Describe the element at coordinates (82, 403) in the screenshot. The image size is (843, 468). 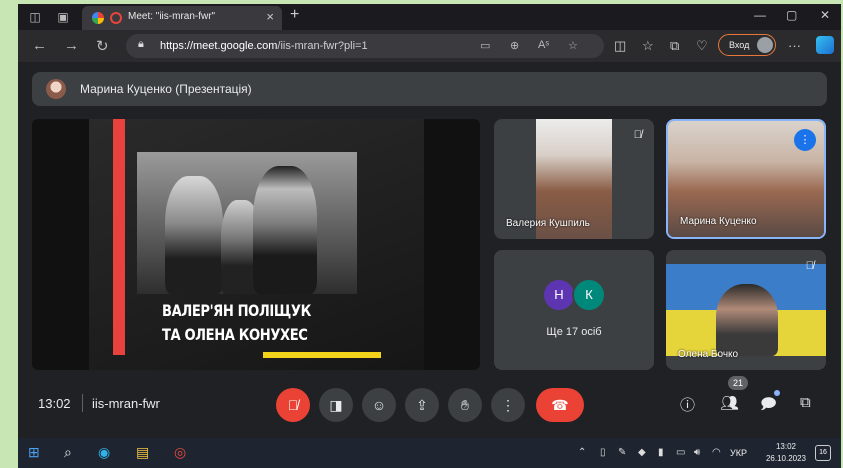
I see `divider` at that location.